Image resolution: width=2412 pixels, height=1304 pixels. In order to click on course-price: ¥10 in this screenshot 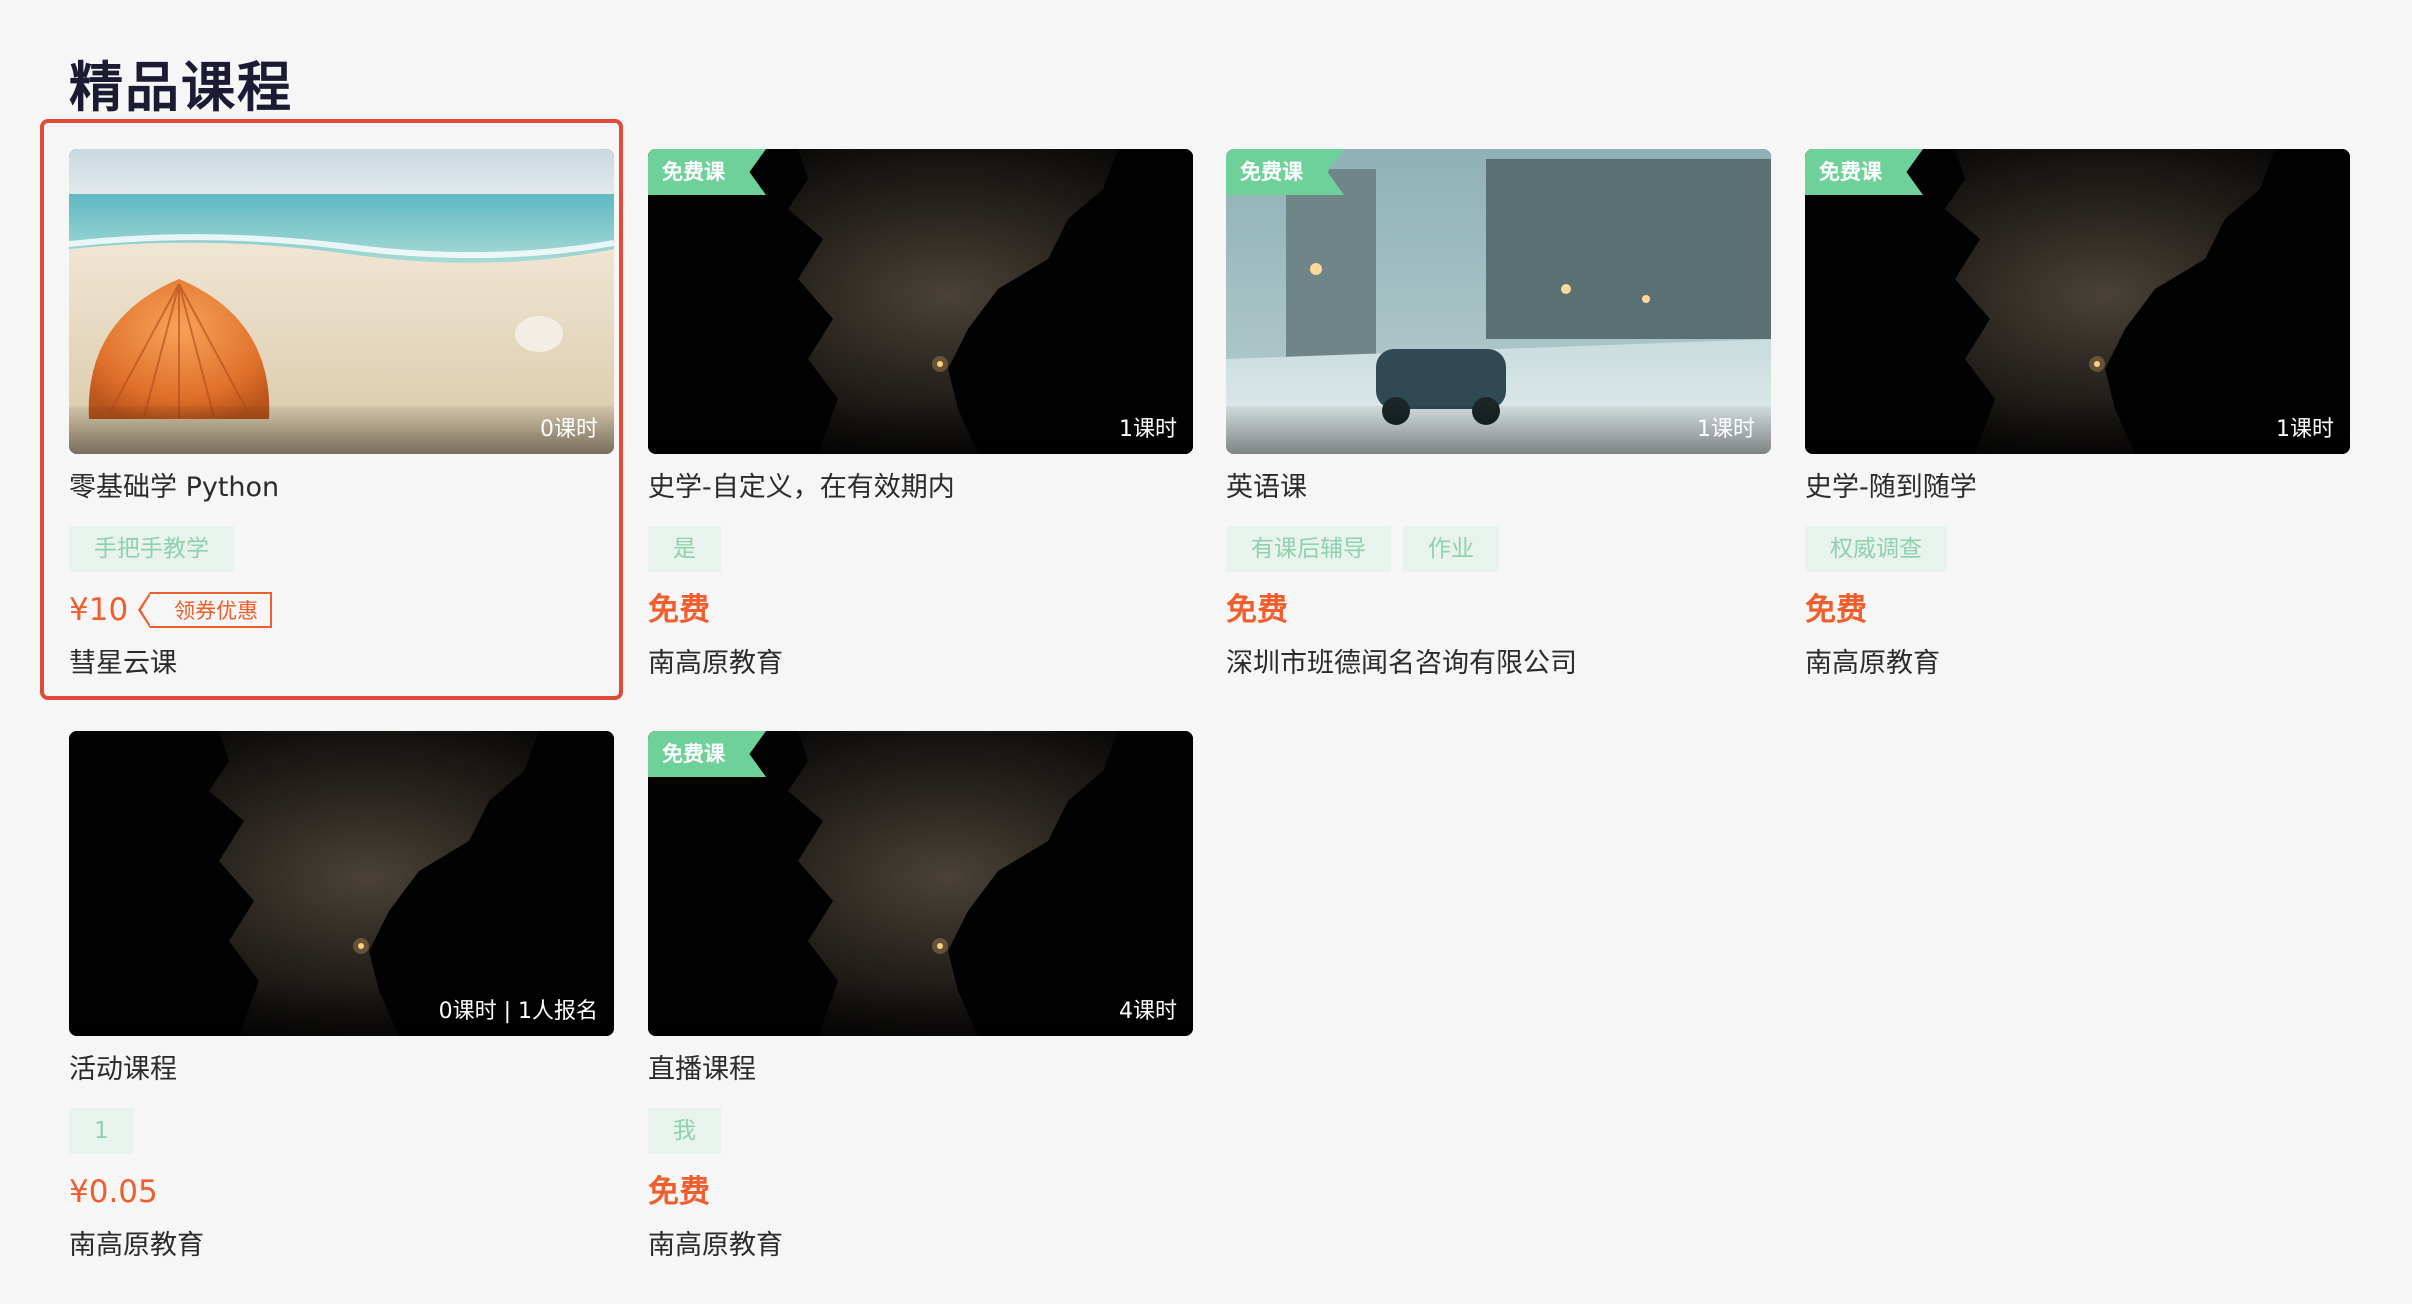, I will do `click(99, 610)`.